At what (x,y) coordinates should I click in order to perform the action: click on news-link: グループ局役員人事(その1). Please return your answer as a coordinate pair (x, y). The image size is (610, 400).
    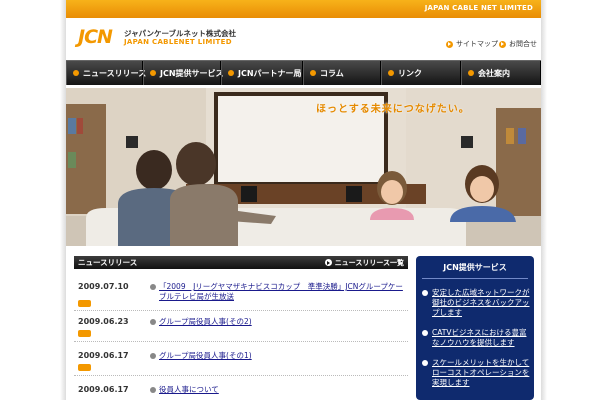
    Looking at the image, I should click on (281, 356).